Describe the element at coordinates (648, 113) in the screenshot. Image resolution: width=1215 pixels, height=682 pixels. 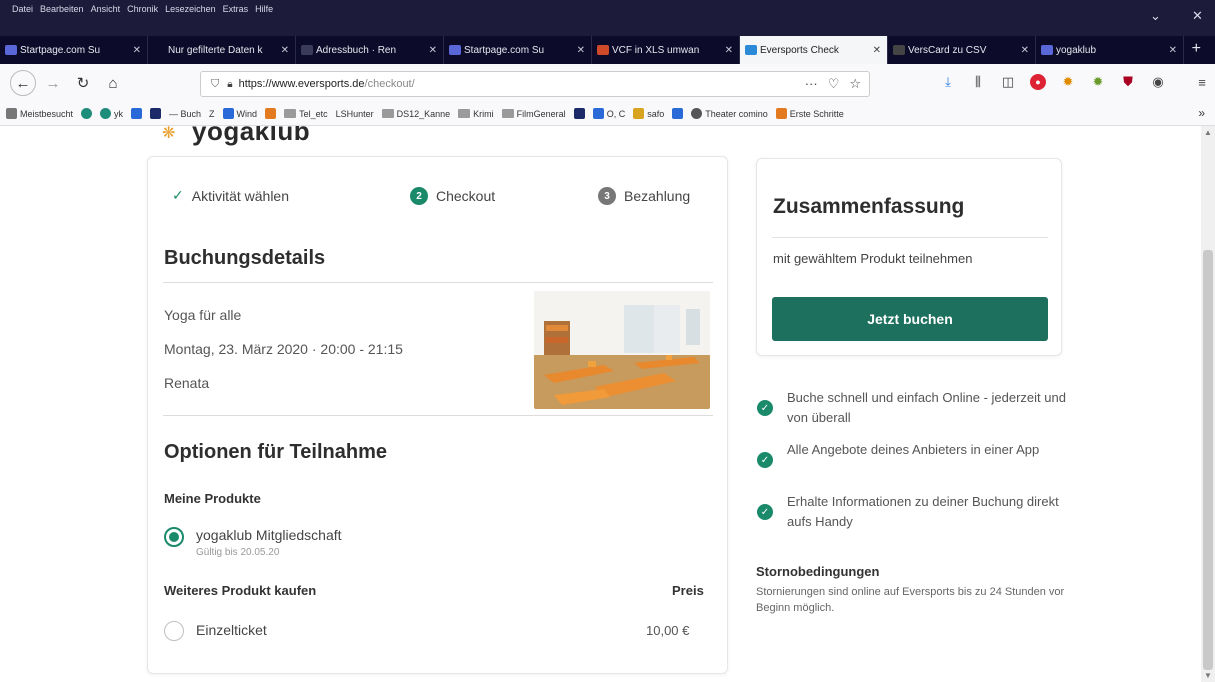
I see `bookmark-item: safo` at that location.